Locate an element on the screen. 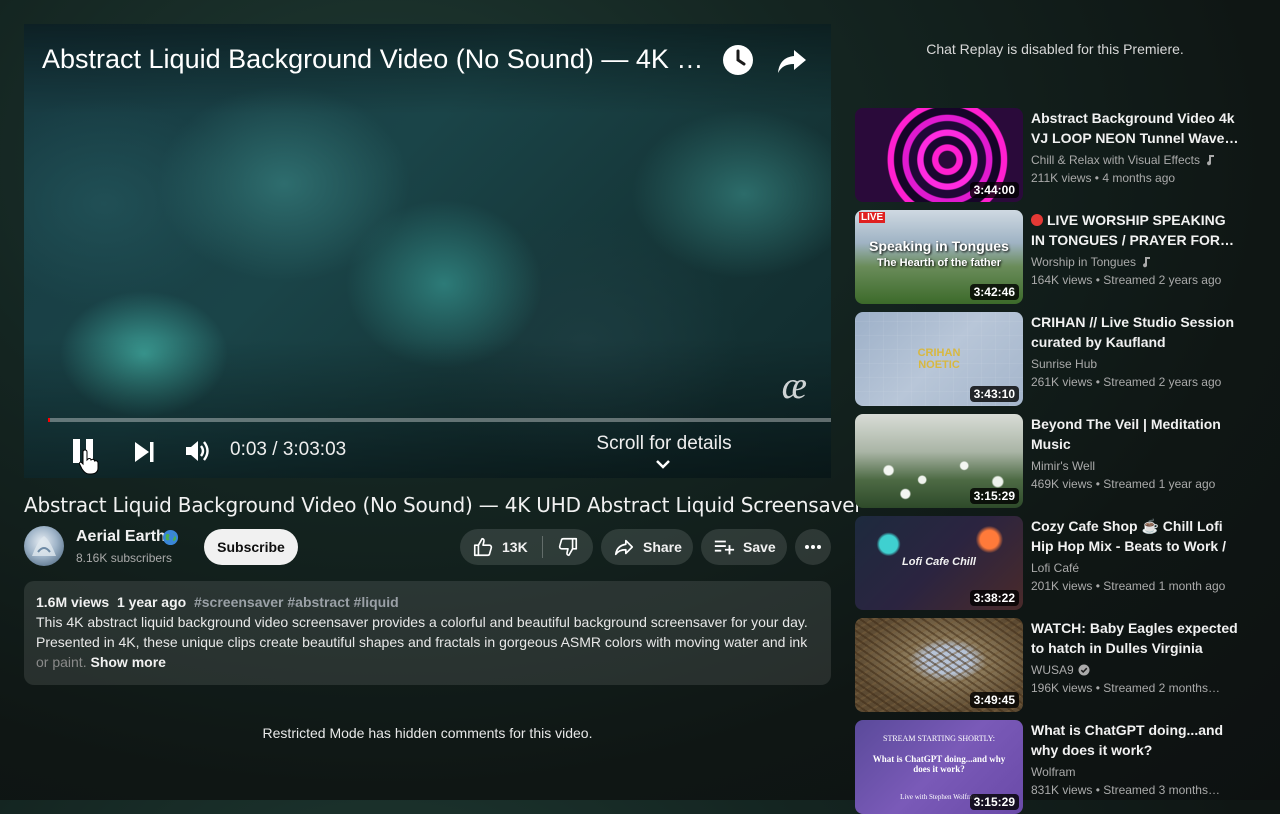 This screenshot has width=1280, height=814. video-duration: 3:43:10 is located at coordinates (994, 394).